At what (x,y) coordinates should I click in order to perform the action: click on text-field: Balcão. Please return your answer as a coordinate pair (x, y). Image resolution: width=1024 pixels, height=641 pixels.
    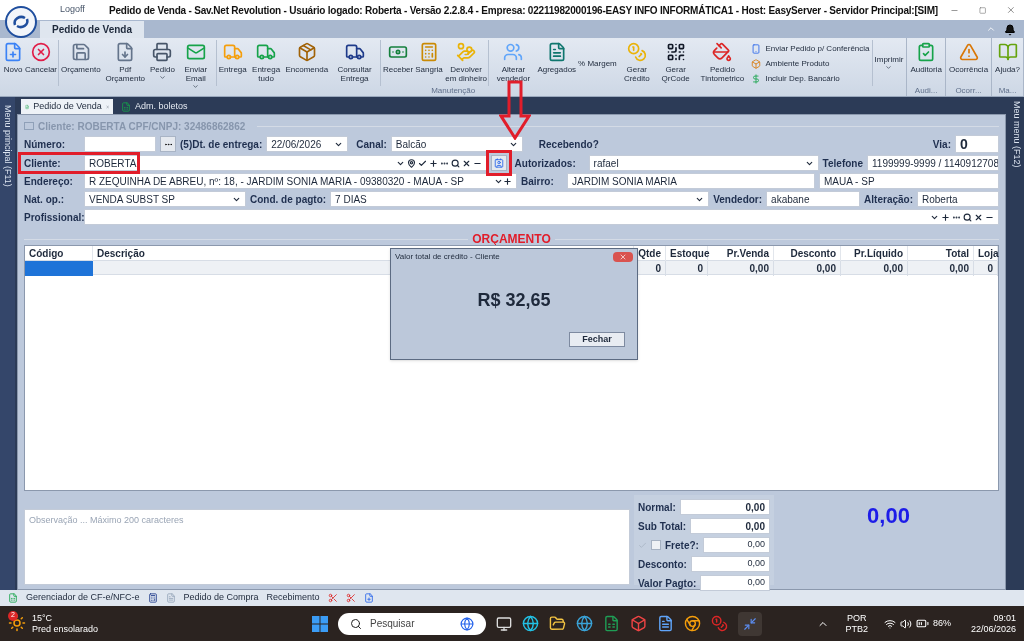
    Looking at the image, I should click on (456, 144).